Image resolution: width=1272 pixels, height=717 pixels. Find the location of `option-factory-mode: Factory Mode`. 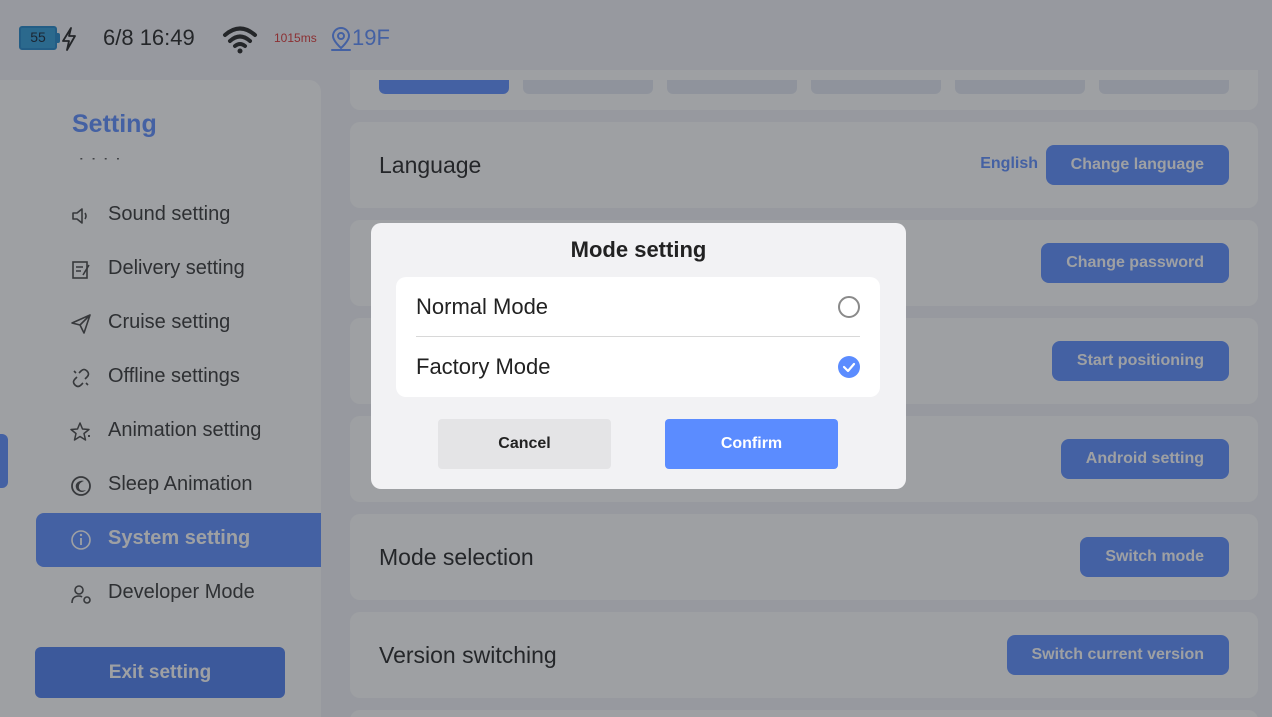

option-factory-mode: Factory Mode is located at coordinates (638, 367).